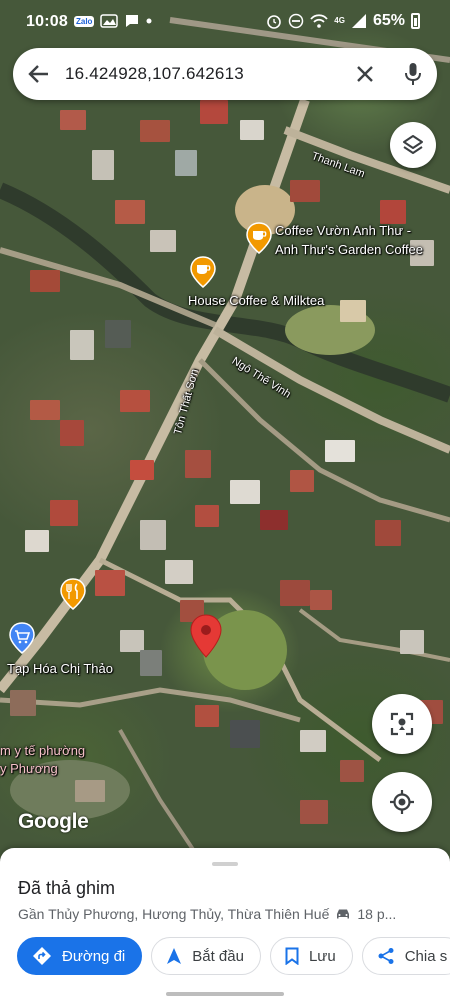 This screenshot has height=1000, width=450. I want to click on status-time: 10:08, so click(47, 21).